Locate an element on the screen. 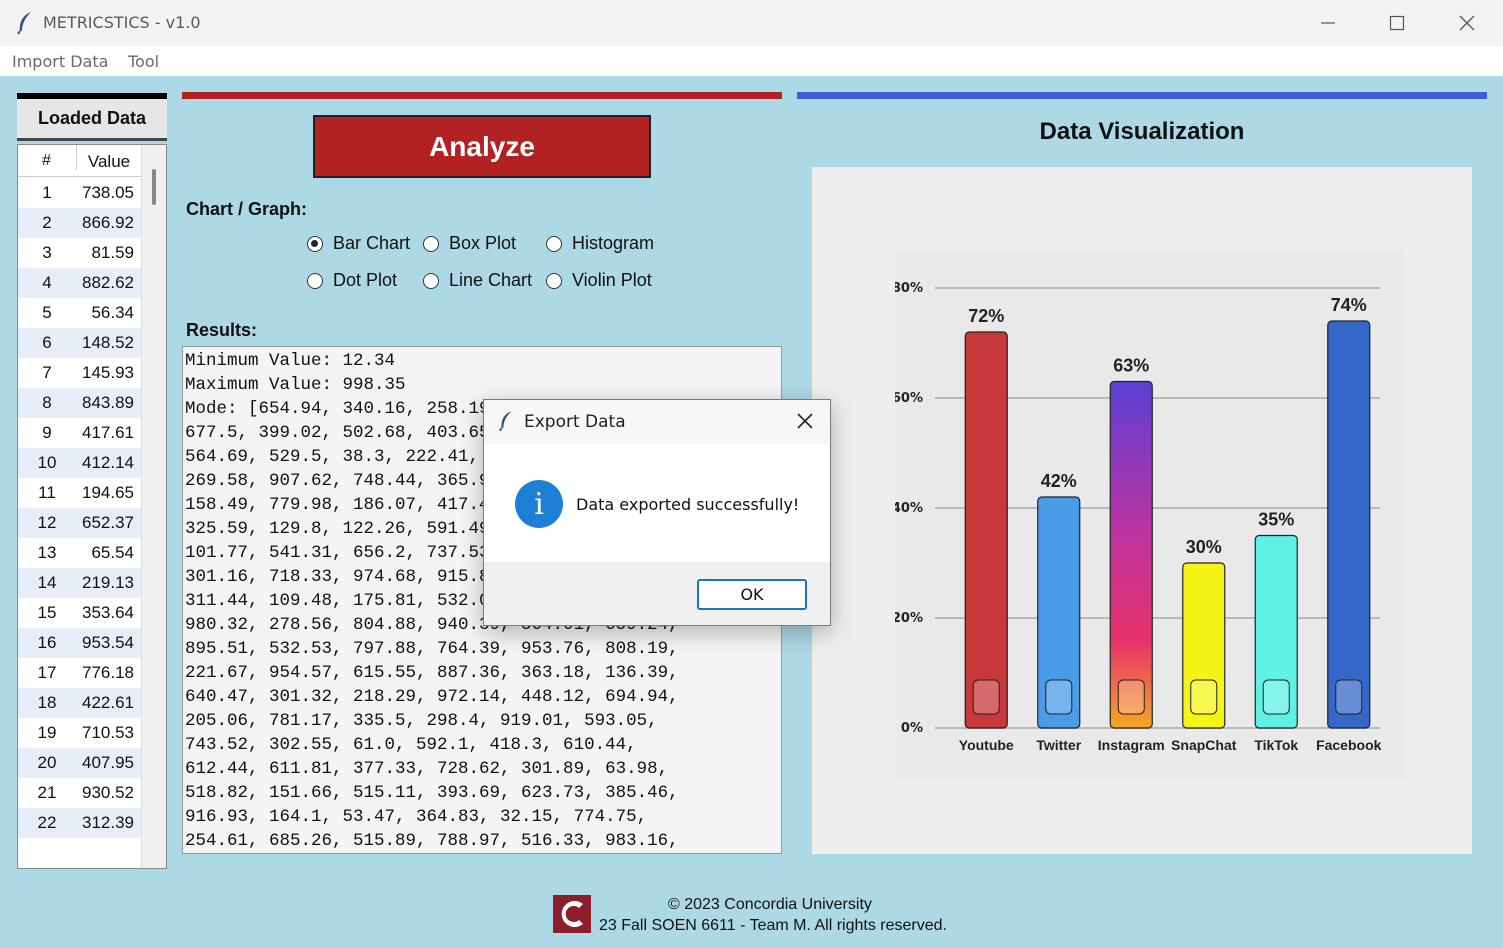 The width and height of the screenshot is (1503, 948). facebook-icon is located at coordinates (1349, 697).